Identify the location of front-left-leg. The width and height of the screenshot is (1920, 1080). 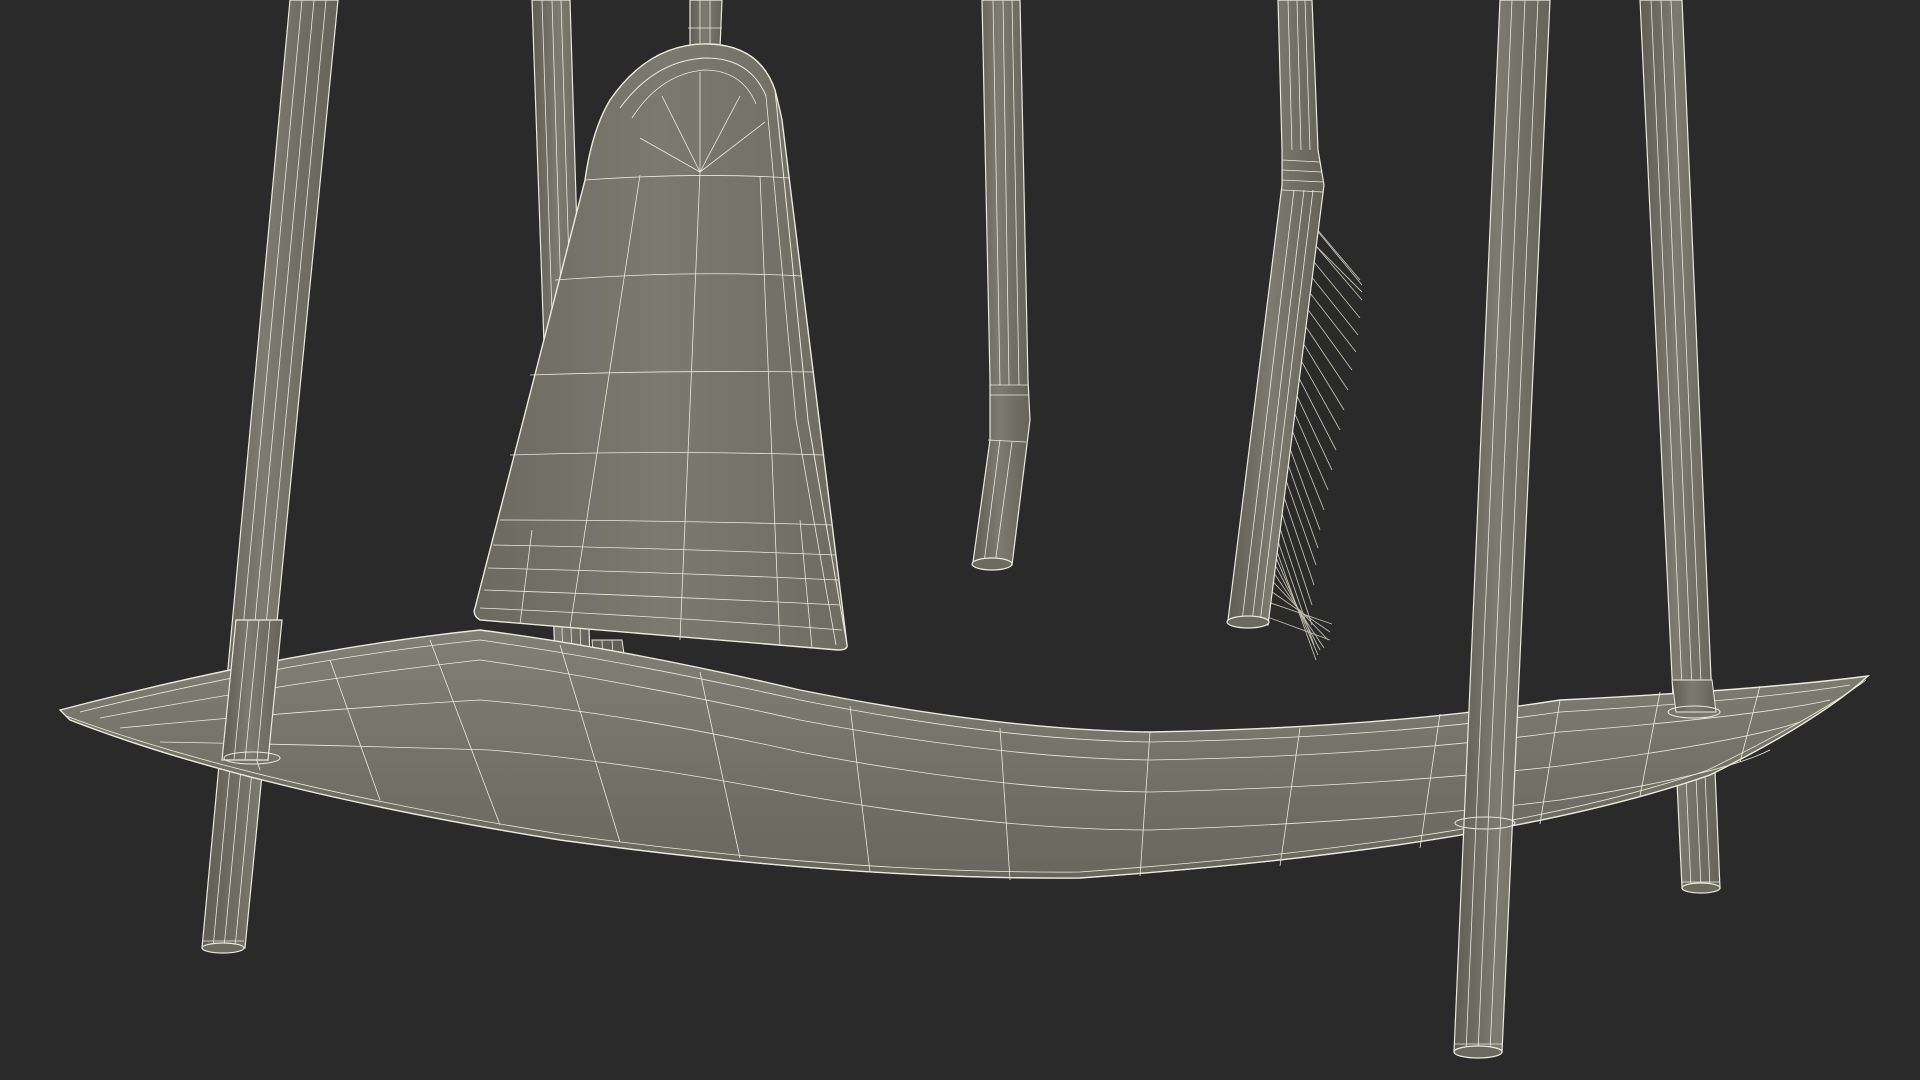
(270, 477).